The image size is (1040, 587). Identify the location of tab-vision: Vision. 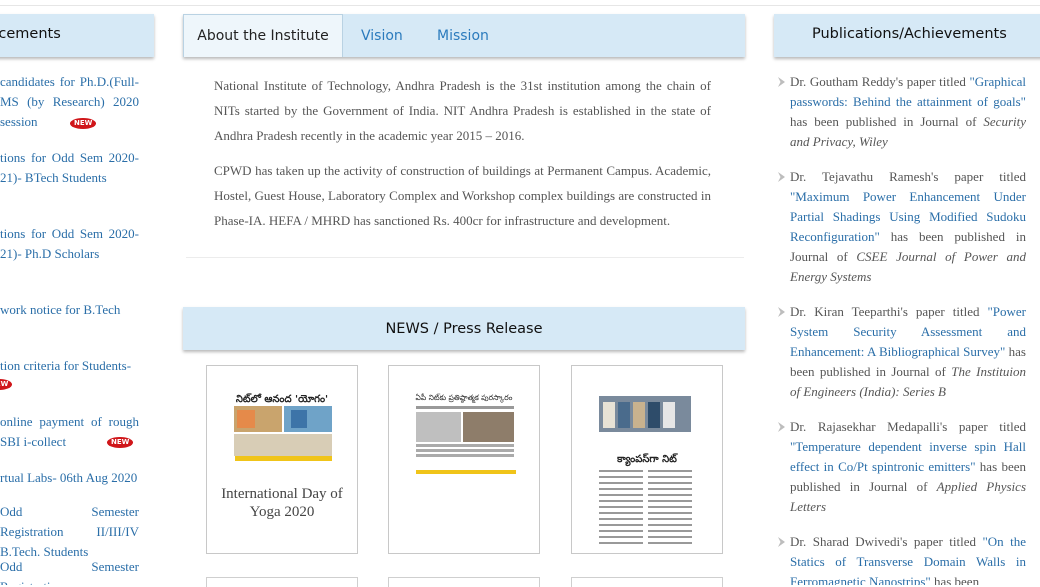
(382, 35).